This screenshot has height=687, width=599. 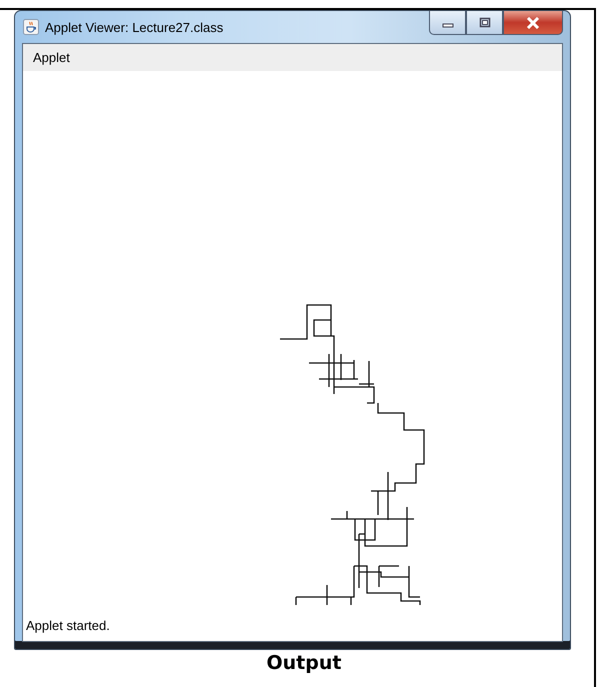 What do you see at coordinates (68, 625) in the screenshot?
I see `status-text: Applet started.` at bounding box center [68, 625].